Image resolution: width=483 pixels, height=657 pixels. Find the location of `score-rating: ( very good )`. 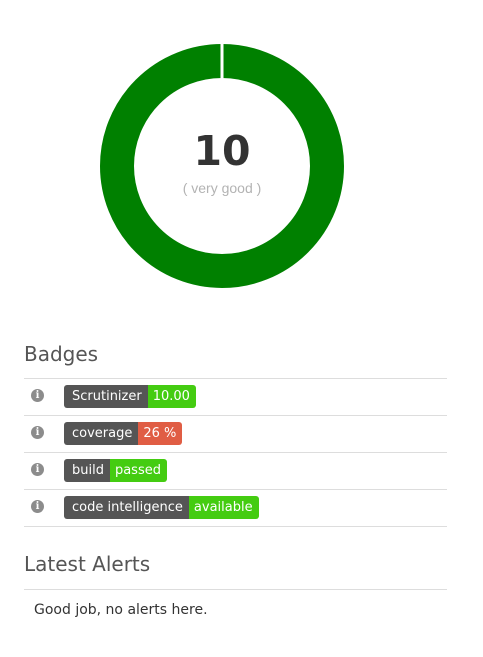

score-rating: ( very good ) is located at coordinates (222, 188).